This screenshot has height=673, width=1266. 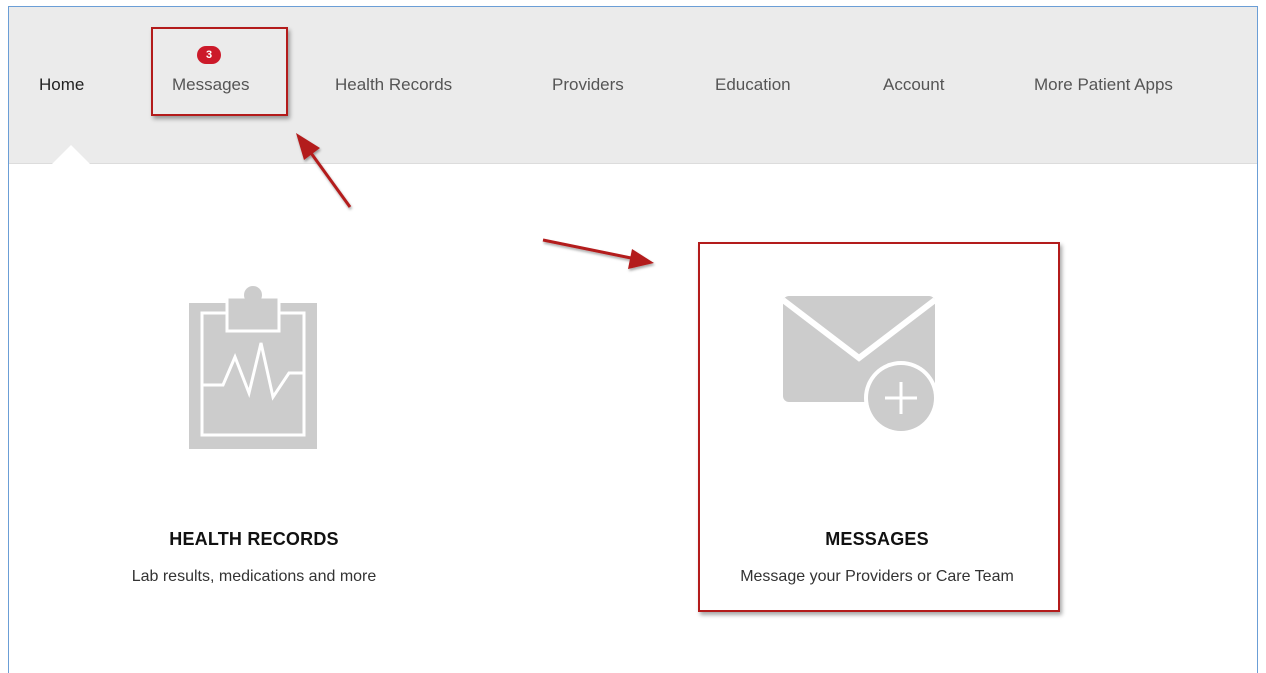 I want to click on arrow-to-nav-messages, so click(x=324, y=170).